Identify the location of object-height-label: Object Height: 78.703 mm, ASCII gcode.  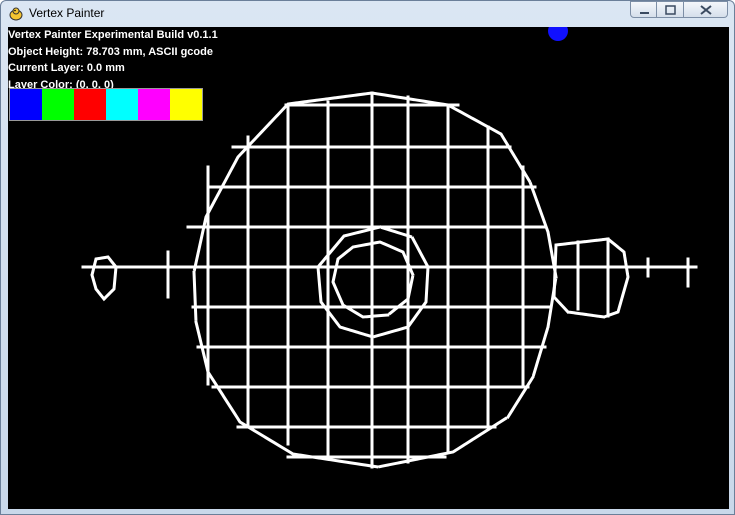
(110, 51).